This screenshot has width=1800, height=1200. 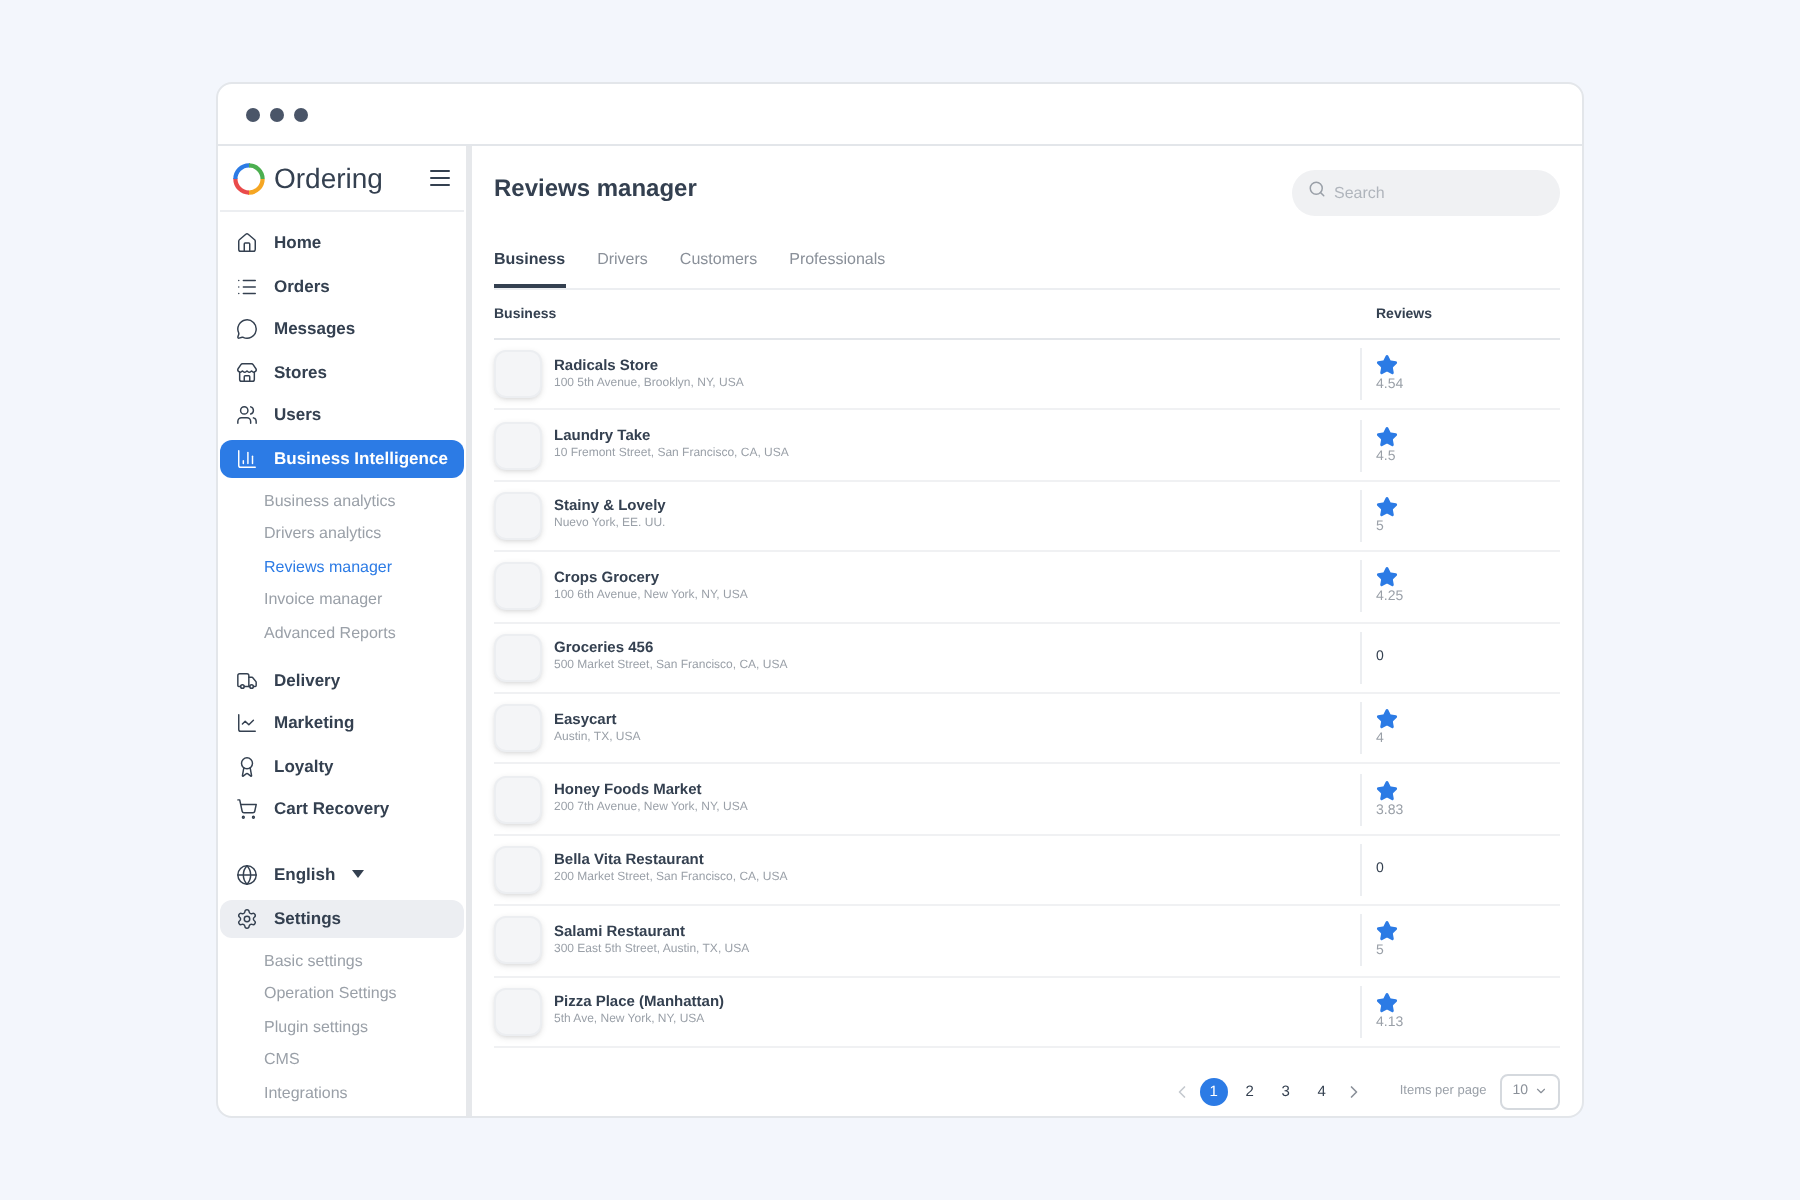 What do you see at coordinates (247, 809) in the screenshot?
I see `cart-icon` at bounding box center [247, 809].